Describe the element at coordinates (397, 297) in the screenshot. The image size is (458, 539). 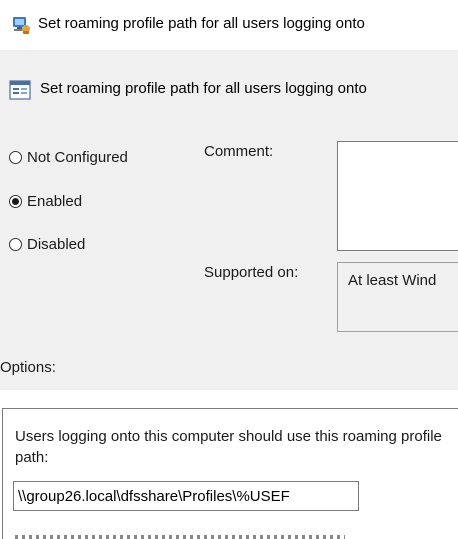
I see `supported-on-box: At least Wind` at that location.